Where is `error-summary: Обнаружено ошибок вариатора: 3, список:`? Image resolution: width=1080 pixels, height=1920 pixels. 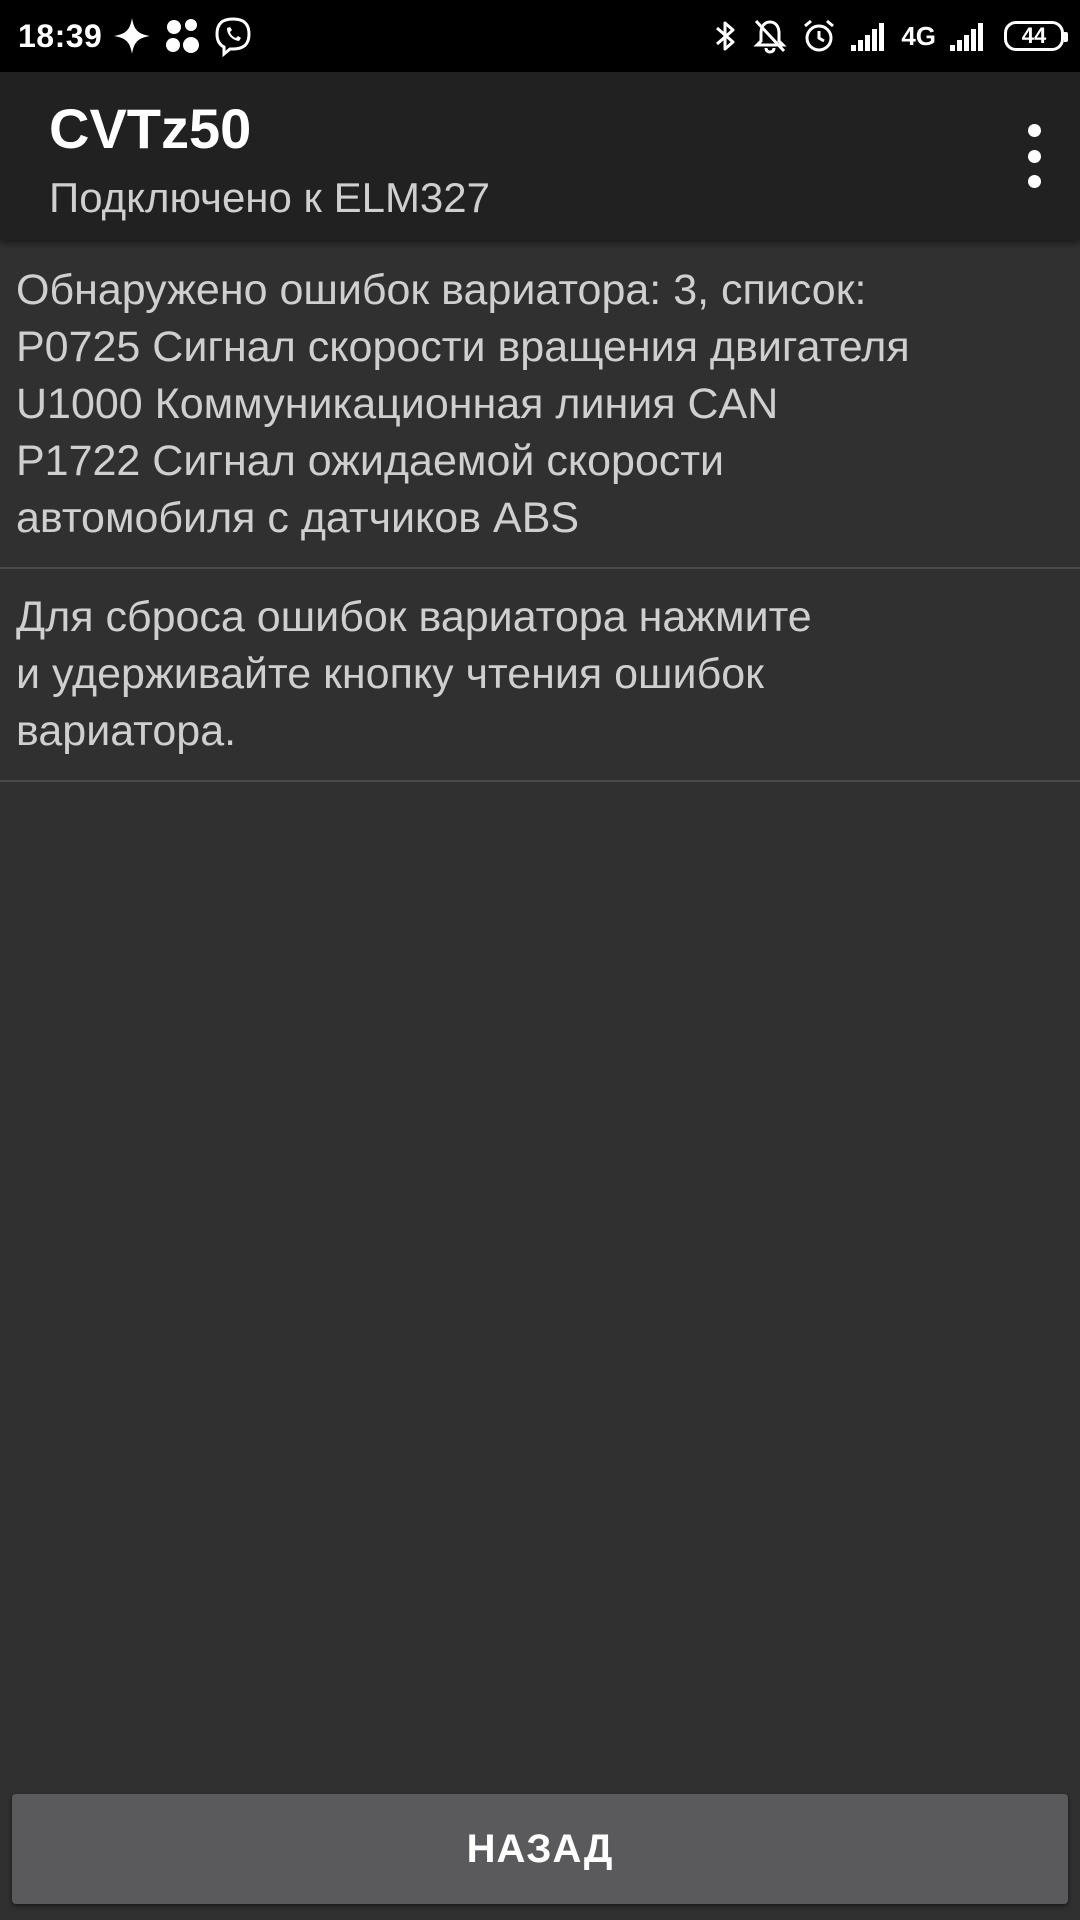
error-summary: Обнаружено ошибок вариатора: 3, список: is located at coordinates (441, 290).